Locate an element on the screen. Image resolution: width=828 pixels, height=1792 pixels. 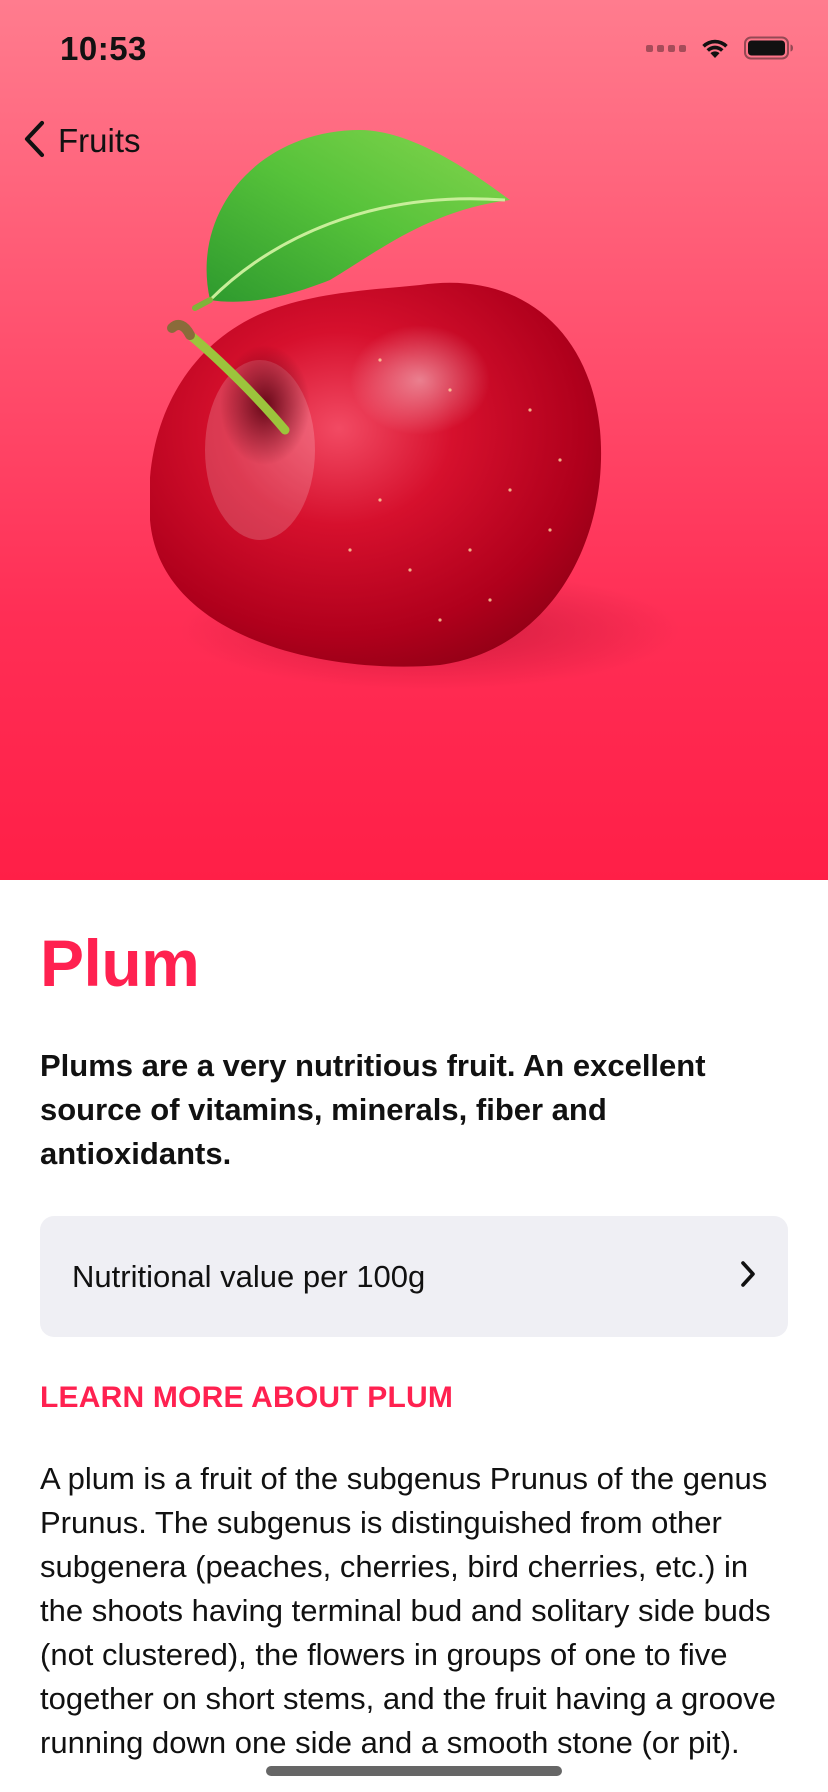
chevron-right-icon is located at coordinates (748, 1276).